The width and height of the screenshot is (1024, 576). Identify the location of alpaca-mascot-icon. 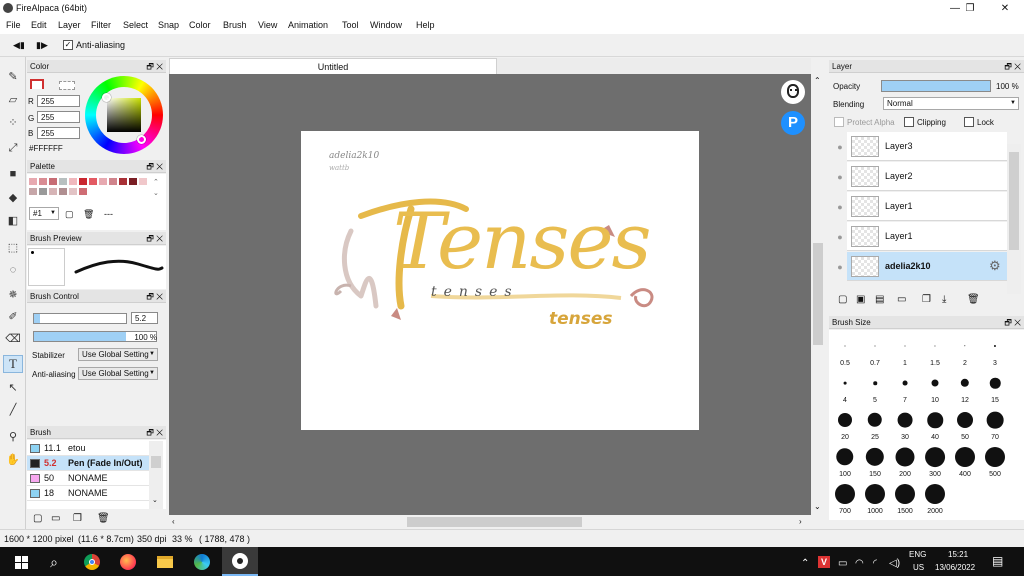
(793, 92).